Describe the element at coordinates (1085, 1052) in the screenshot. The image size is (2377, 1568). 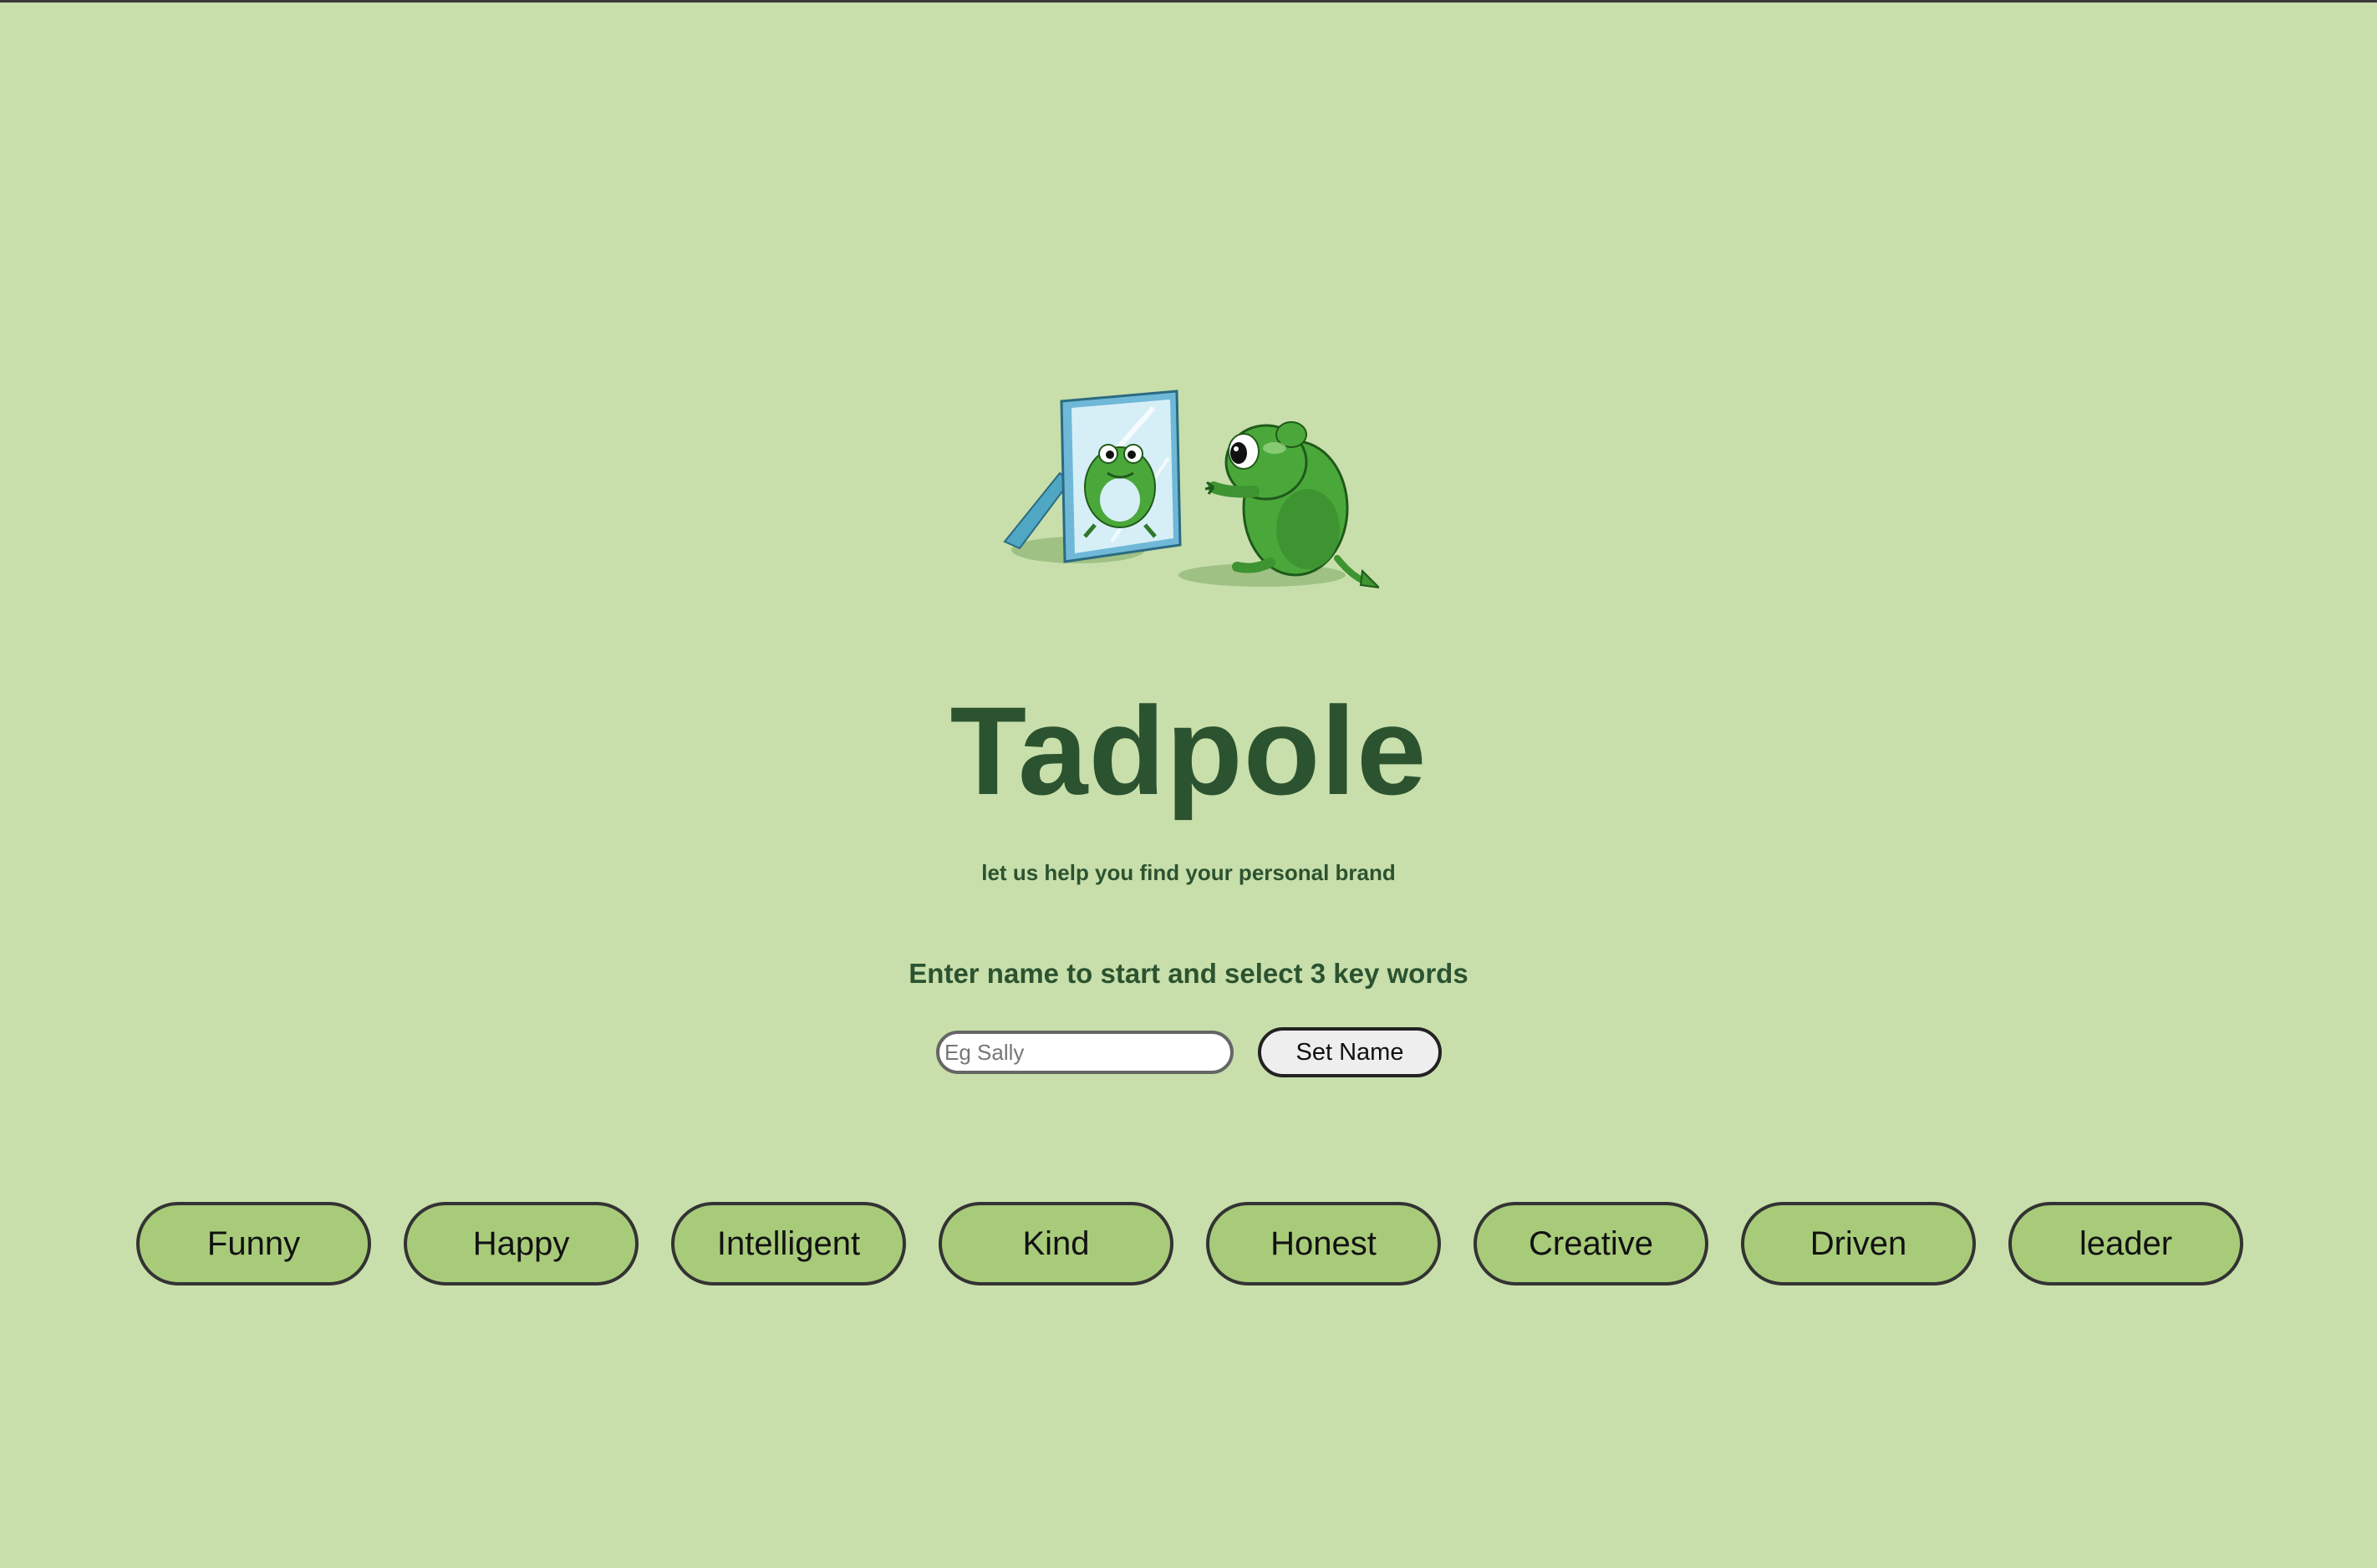
I see `name-input` at that location.